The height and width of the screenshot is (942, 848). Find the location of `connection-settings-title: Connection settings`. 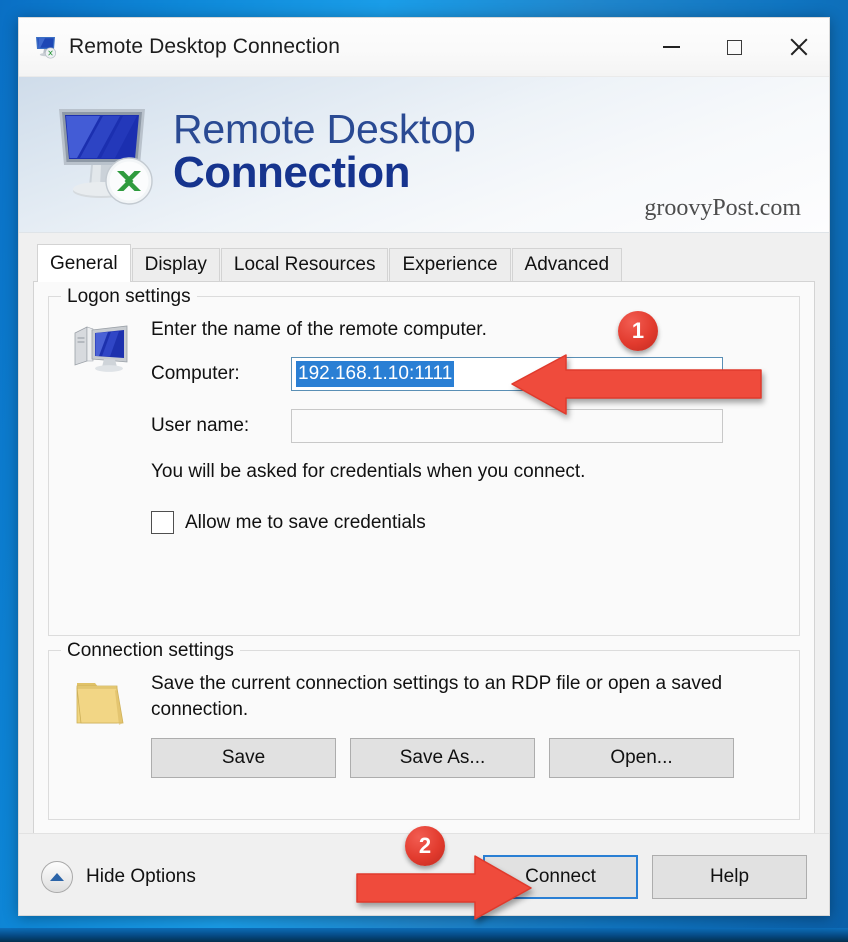

connection-settings-title: Connection settings is located at coordinates (150, 651).